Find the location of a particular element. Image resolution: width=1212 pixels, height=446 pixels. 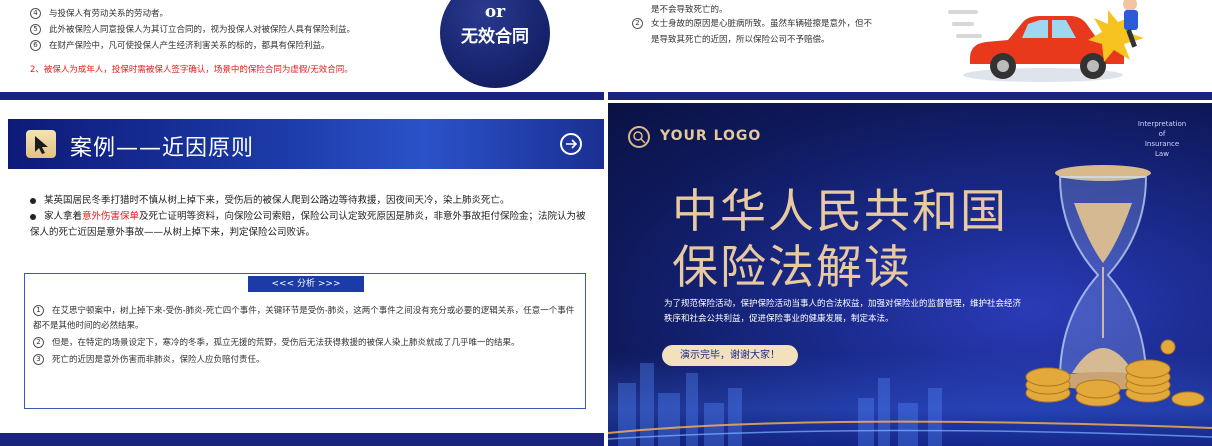

section-header: 案例——近因原则 is located at coordinates (306, 144).